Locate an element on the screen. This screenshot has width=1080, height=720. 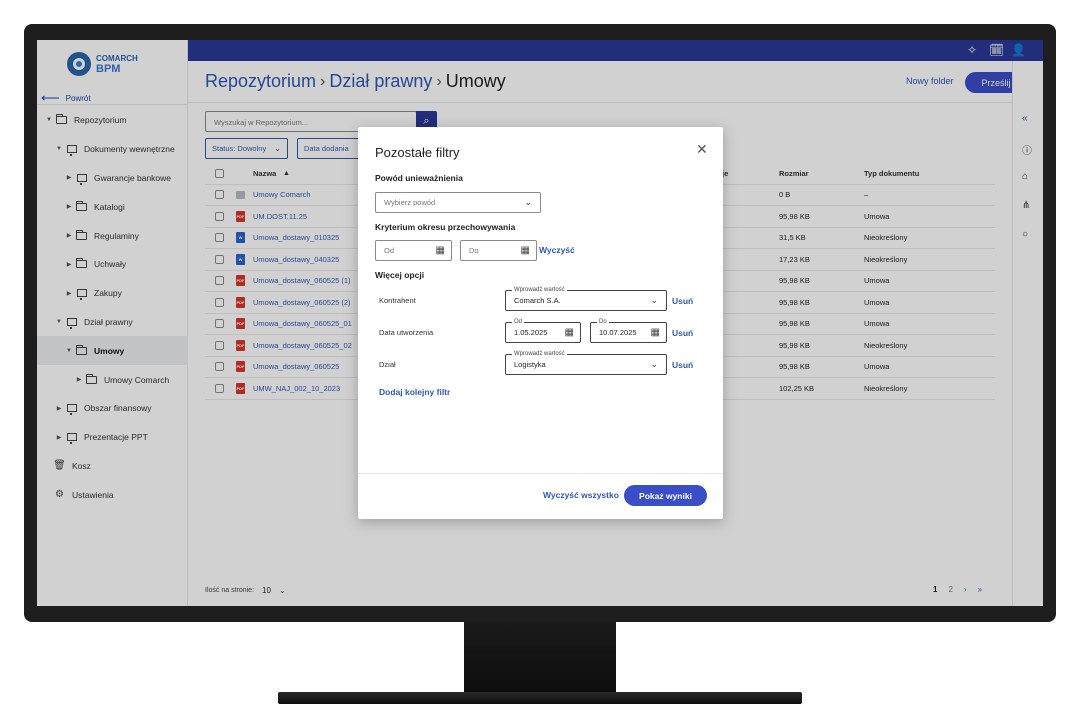
more-options-label: Więcej opcji is located at coordinates (400, 275).